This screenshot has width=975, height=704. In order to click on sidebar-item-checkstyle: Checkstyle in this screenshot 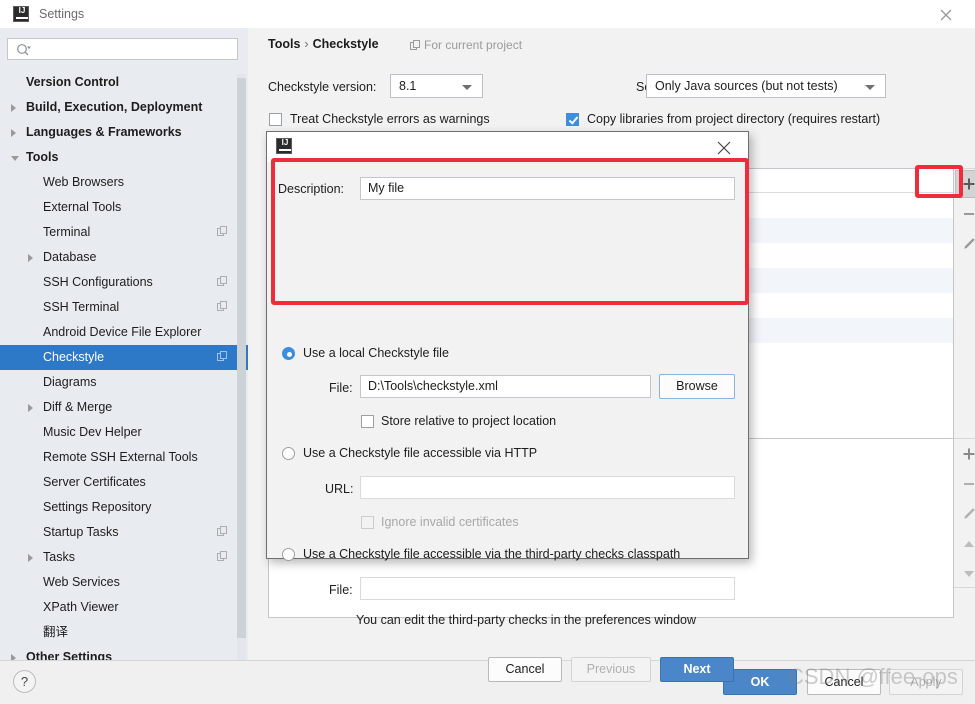, I will do `click(124, 357)`.